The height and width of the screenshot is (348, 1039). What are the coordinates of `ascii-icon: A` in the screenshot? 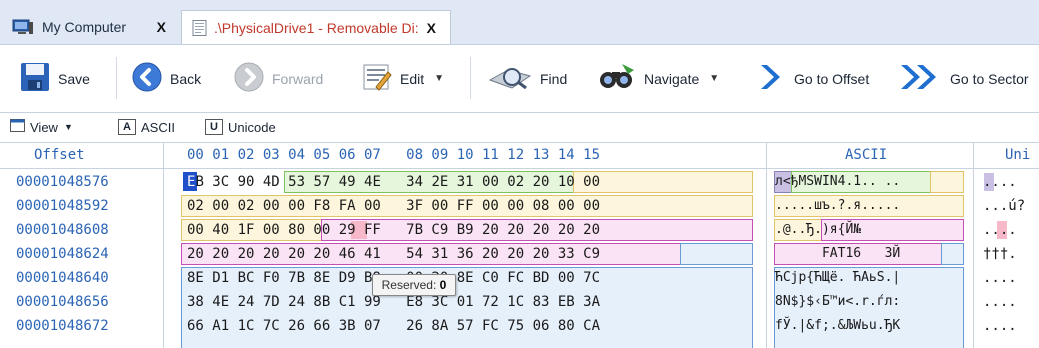 It's located at (127, 127).